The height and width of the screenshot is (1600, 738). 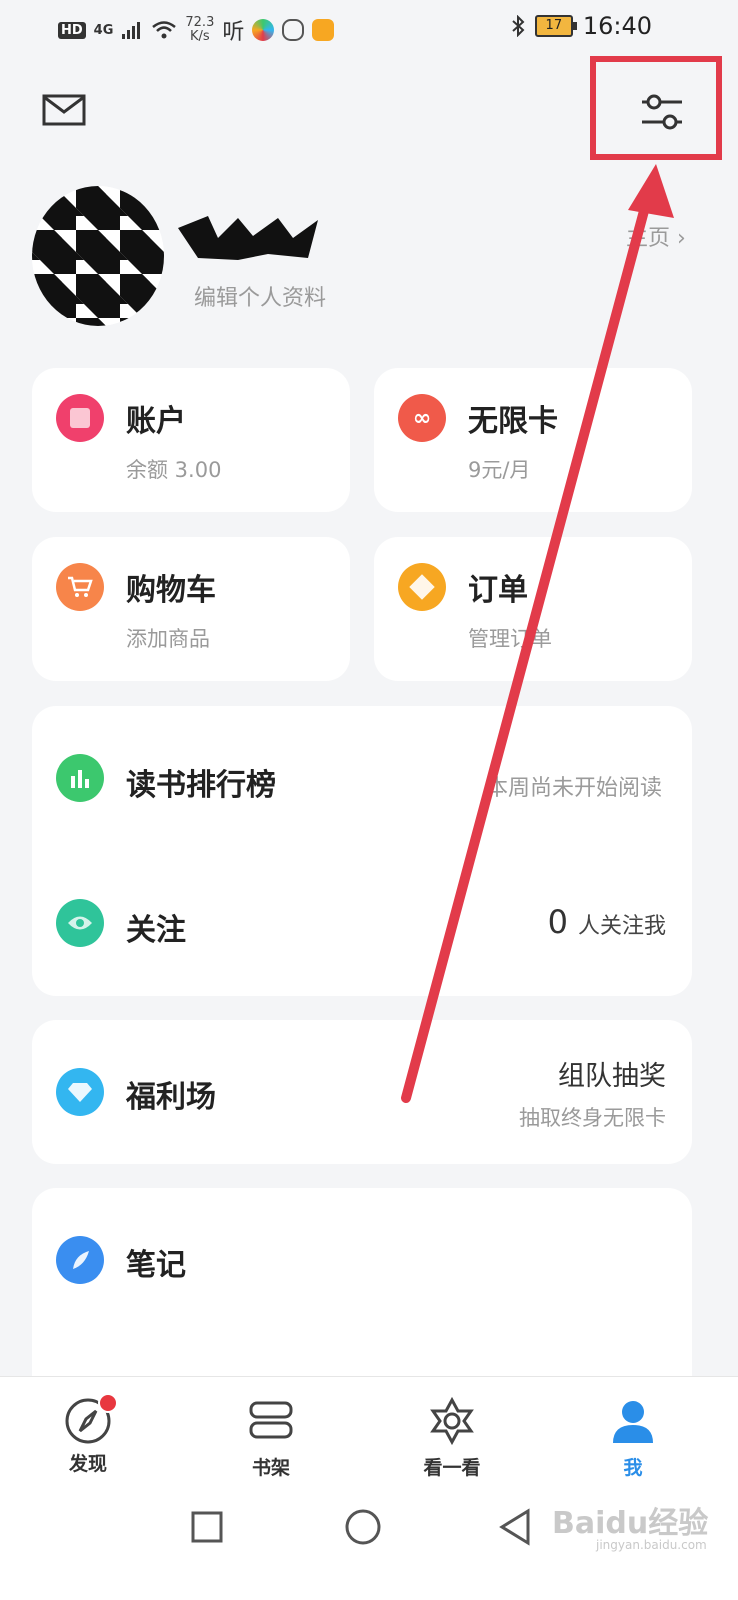 What do you see at coordinates (651, 1545) in the screenshot?
I see `watermark-url: jingyan.baidu.com` at bounding box center [651, 1545].